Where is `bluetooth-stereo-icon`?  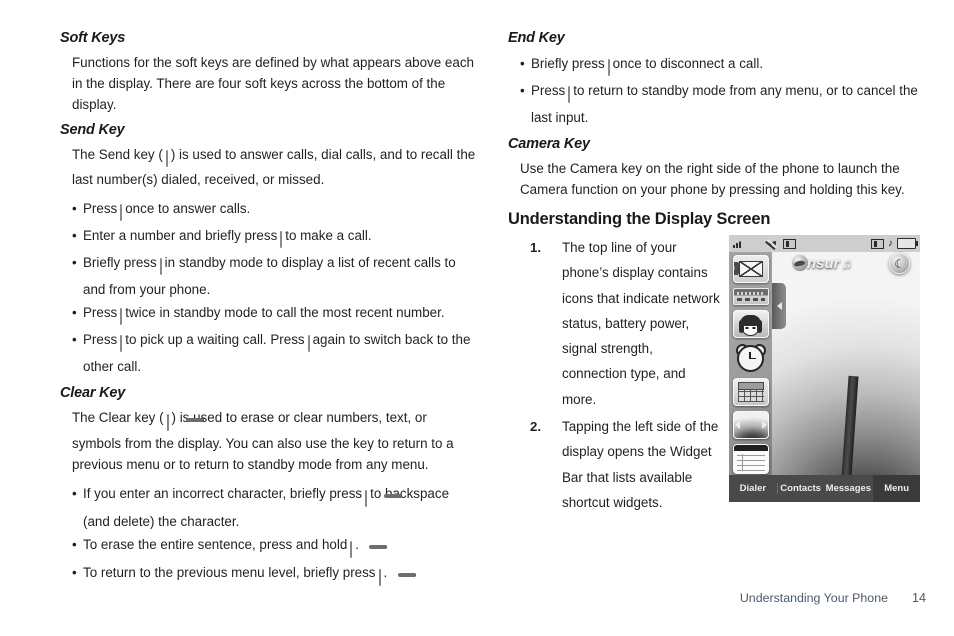 bluetooth-stereo-icon is located at coordinates (877, 243).